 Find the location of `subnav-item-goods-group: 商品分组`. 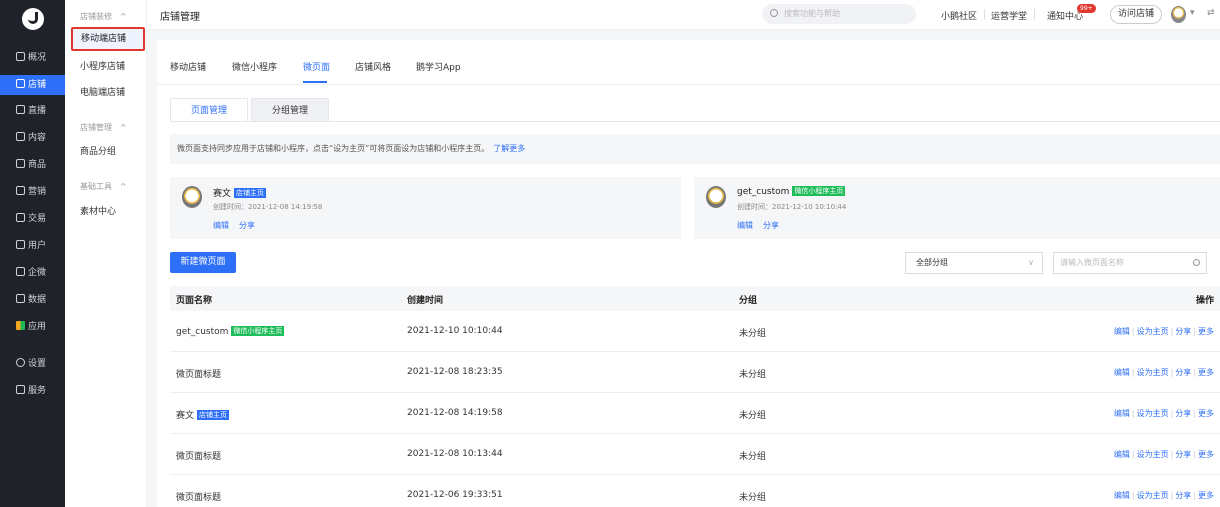

subnav-item-goods-group: 商品分组 is located at coordinates (98, 150).